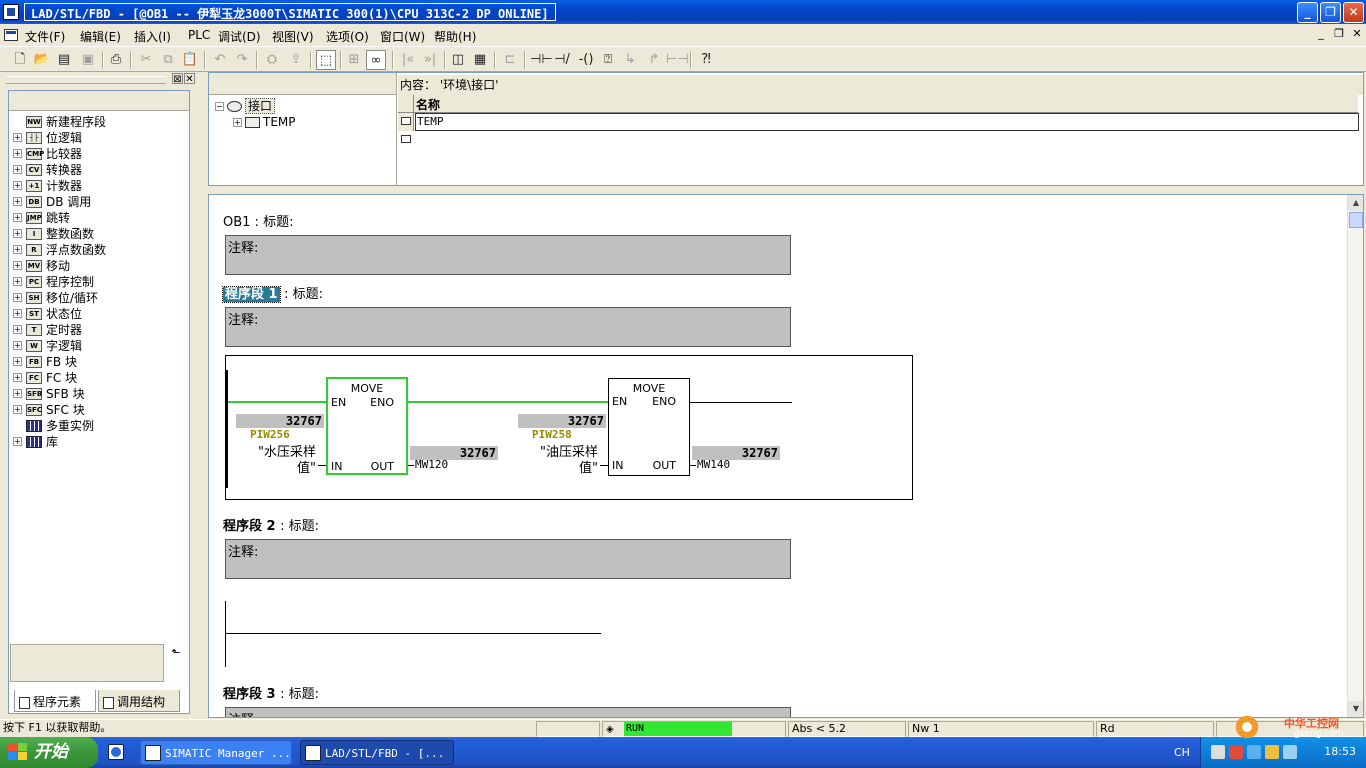  I want to click on network-3-comment: 注释:, so click(508, 712).